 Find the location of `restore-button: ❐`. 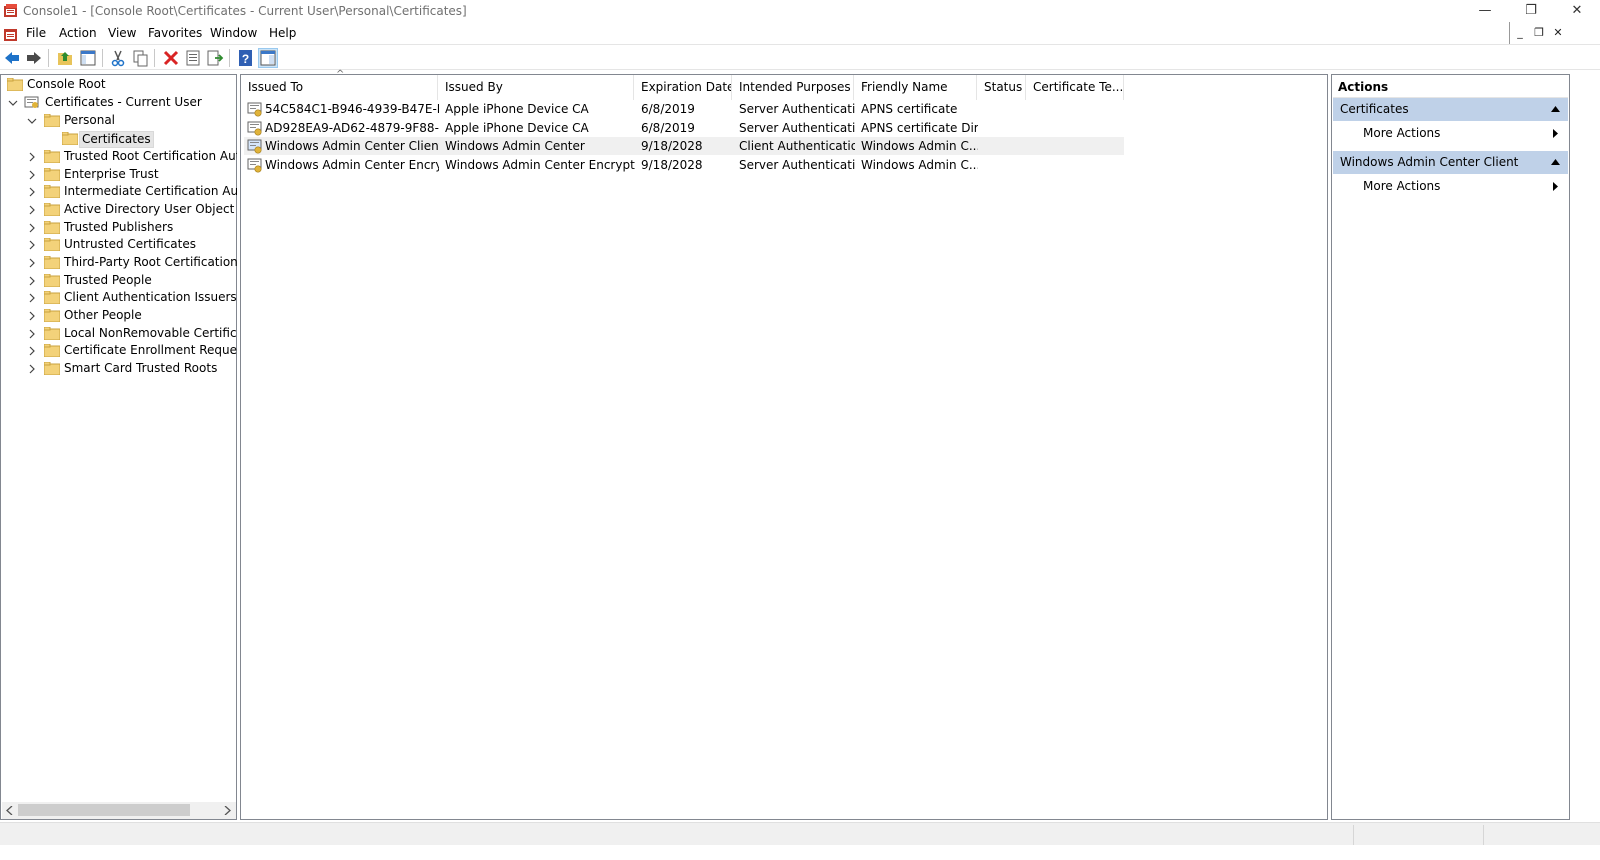

restore-button: ❐ is located at coordinates (1531, 11).